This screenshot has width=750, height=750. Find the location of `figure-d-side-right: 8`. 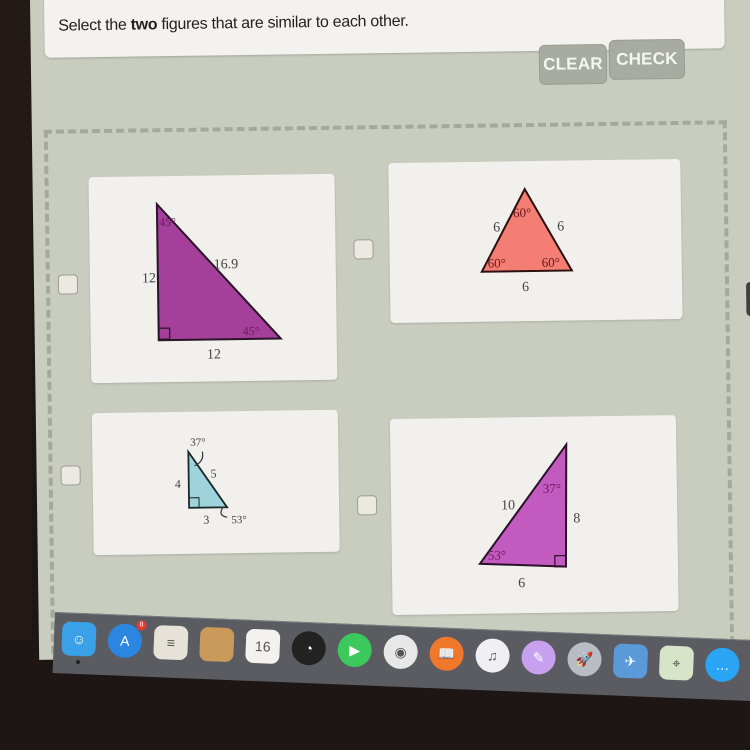

figure-d-side-right: 8 is located at coordinates (576, 518).